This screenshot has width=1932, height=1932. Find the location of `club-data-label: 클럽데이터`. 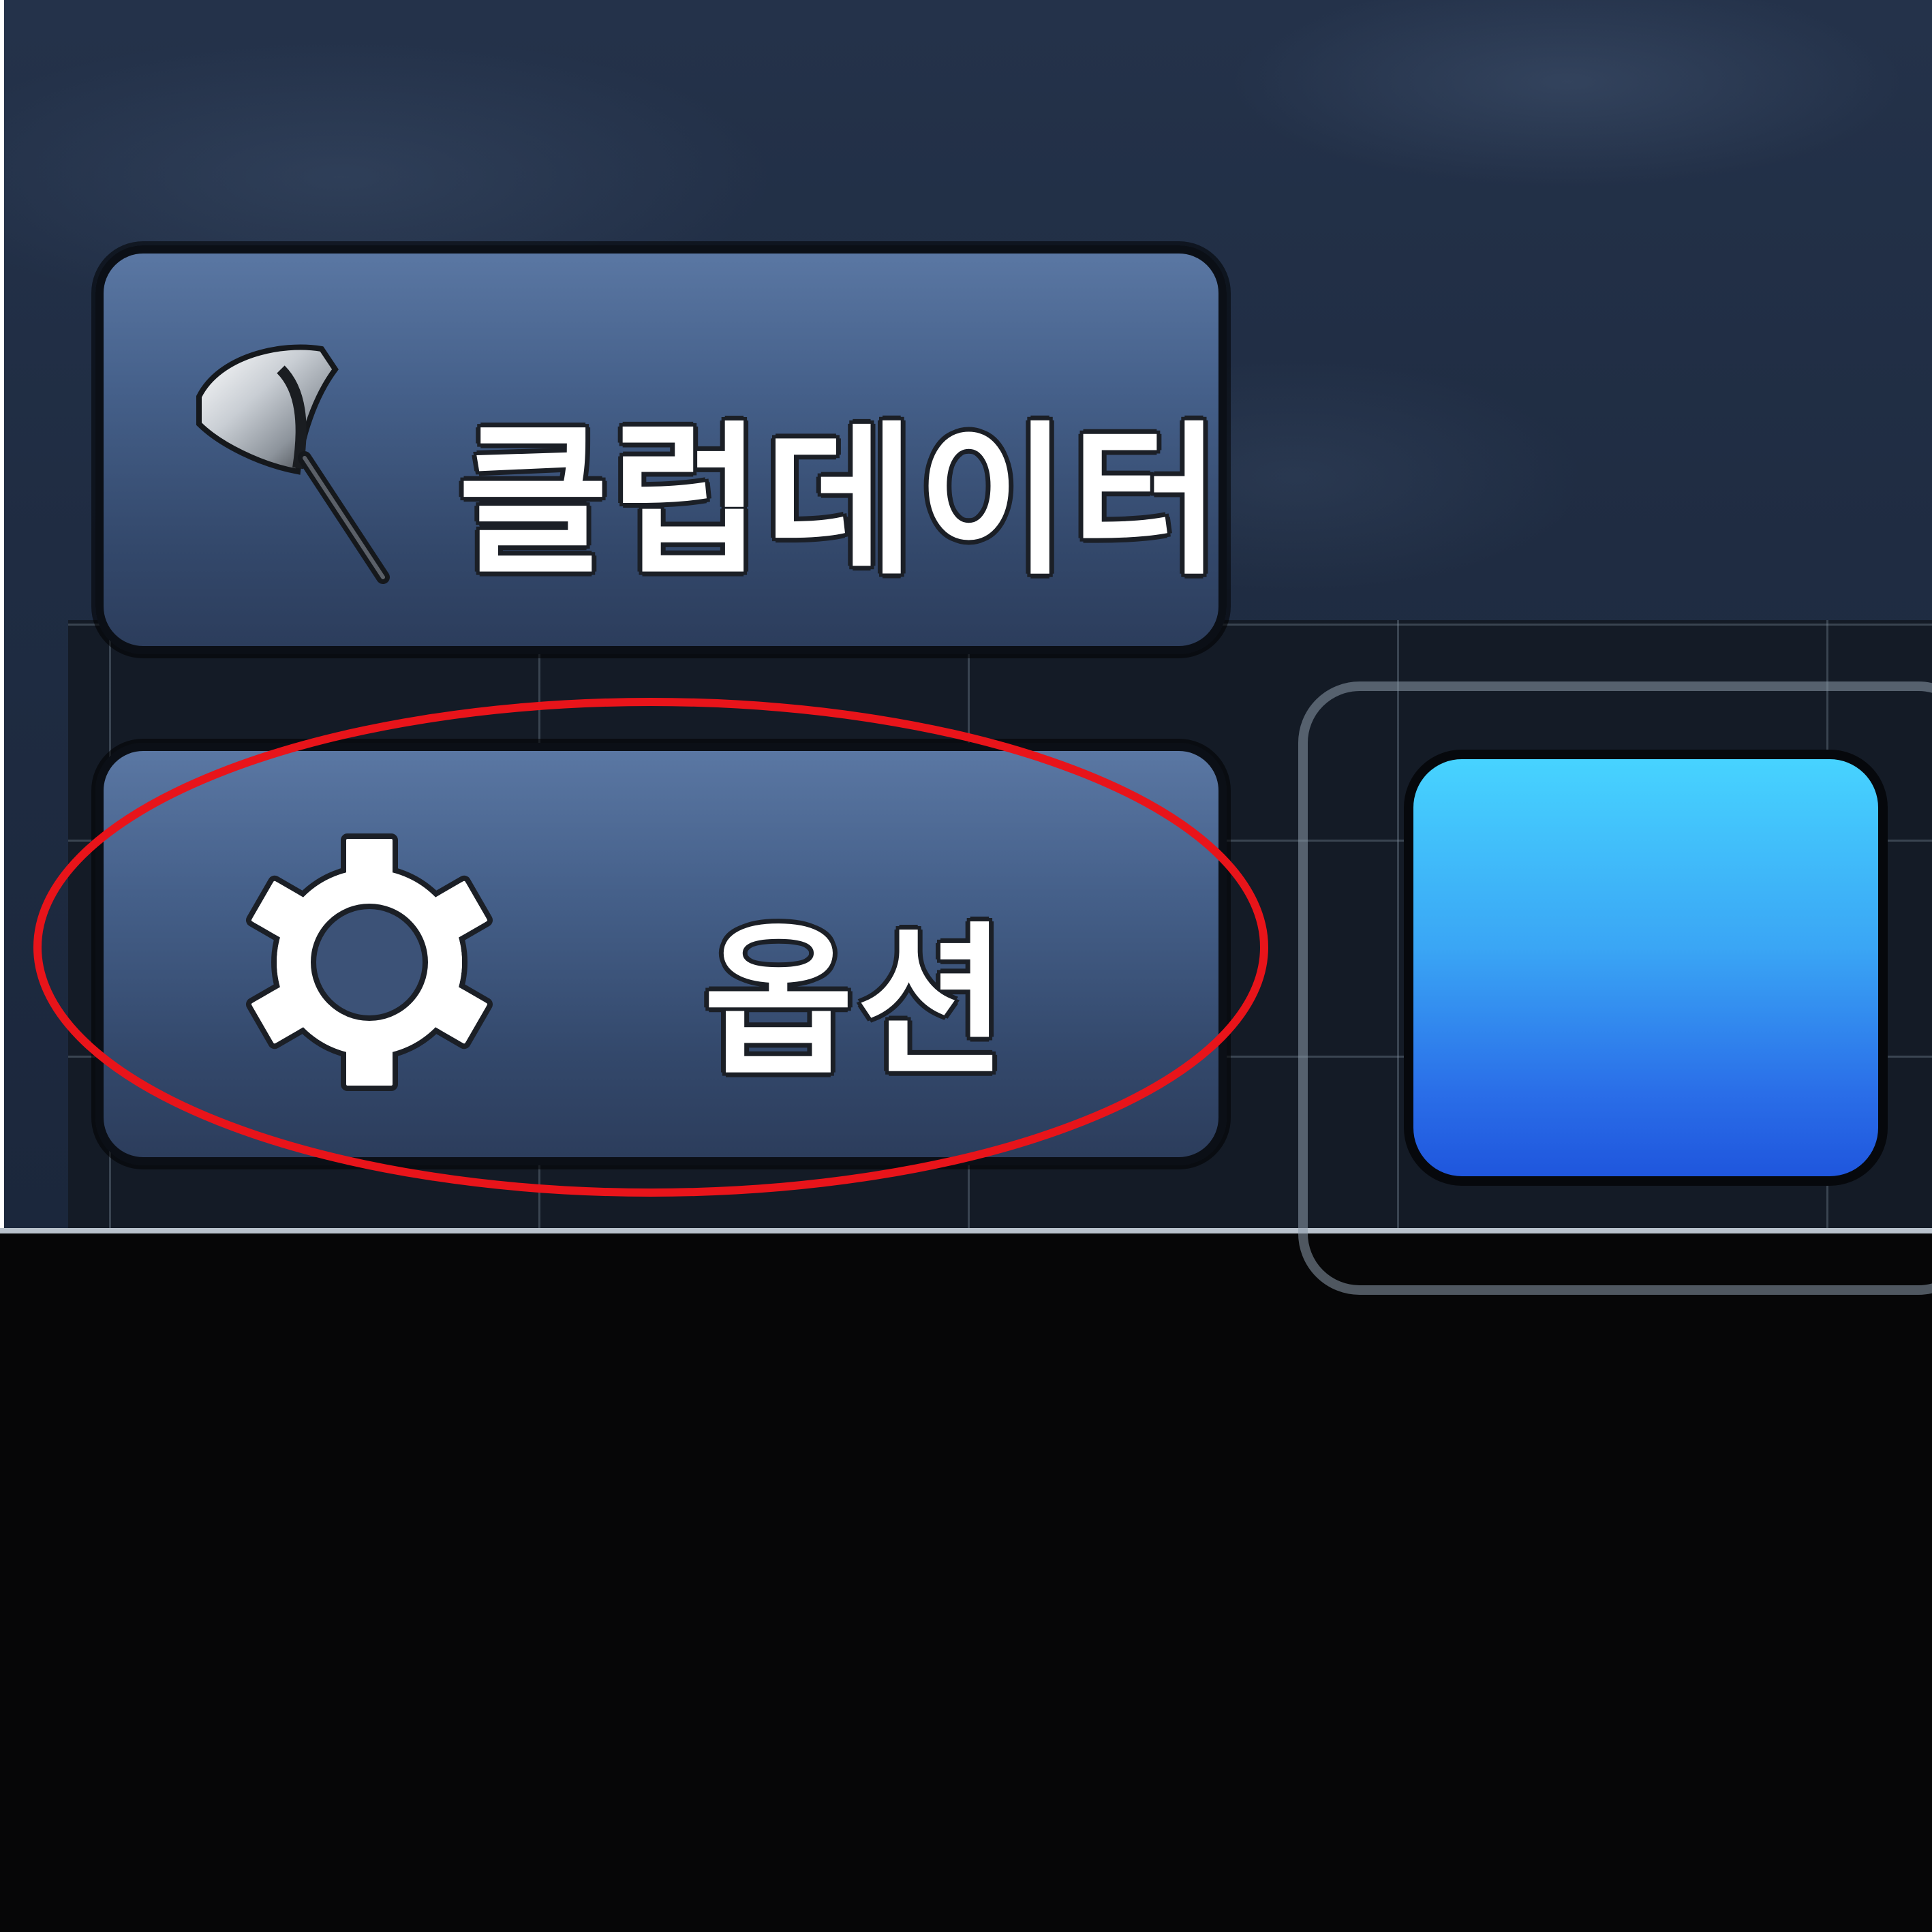

club-data-label: 클럽데이터 is located at coordinates (841, 502).